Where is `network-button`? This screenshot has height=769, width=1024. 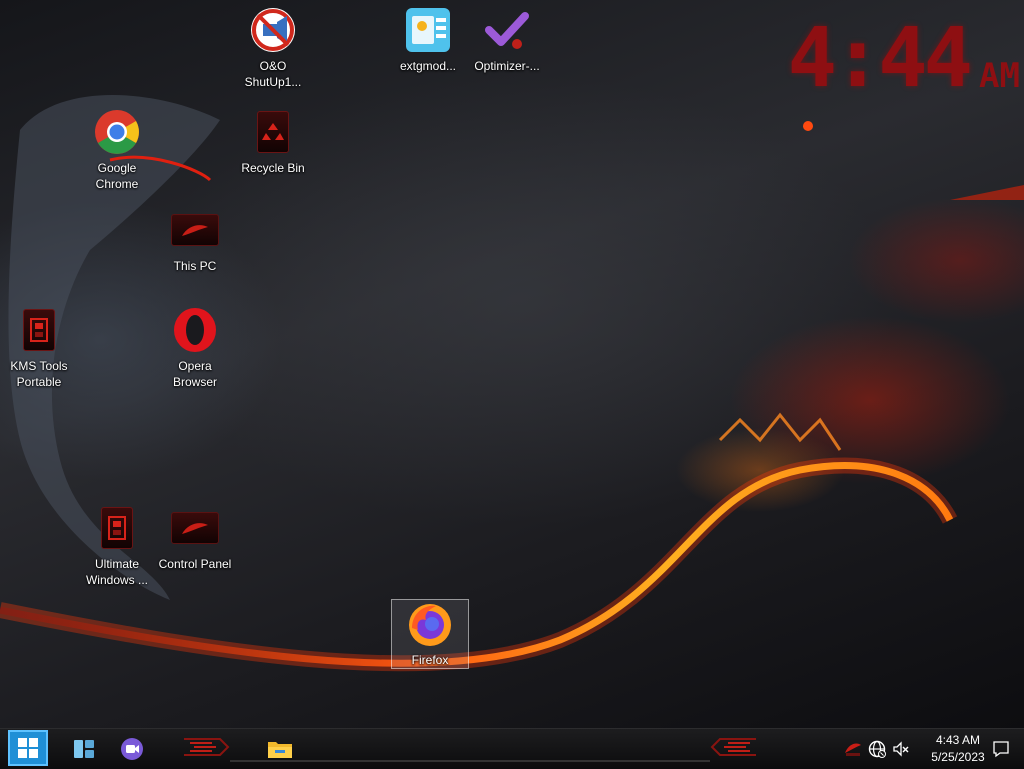 network-button is located at coordinates (877, 749).